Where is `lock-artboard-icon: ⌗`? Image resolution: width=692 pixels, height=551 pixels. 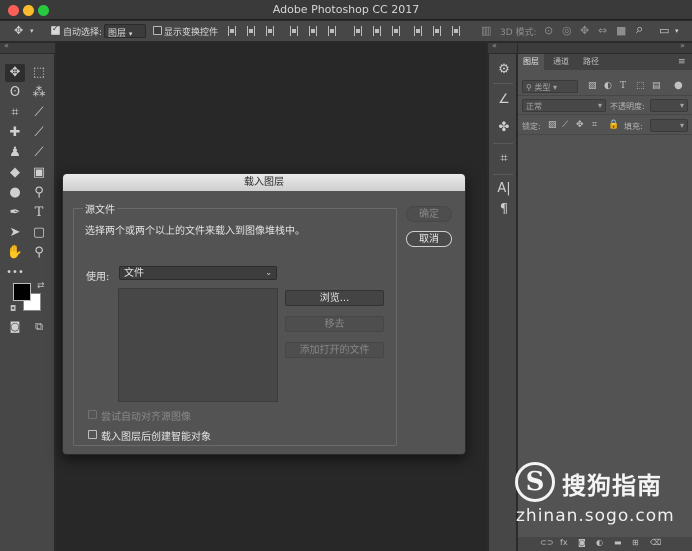 lock-artboard-icon: ⌗ is located at coordinates (594, 125).